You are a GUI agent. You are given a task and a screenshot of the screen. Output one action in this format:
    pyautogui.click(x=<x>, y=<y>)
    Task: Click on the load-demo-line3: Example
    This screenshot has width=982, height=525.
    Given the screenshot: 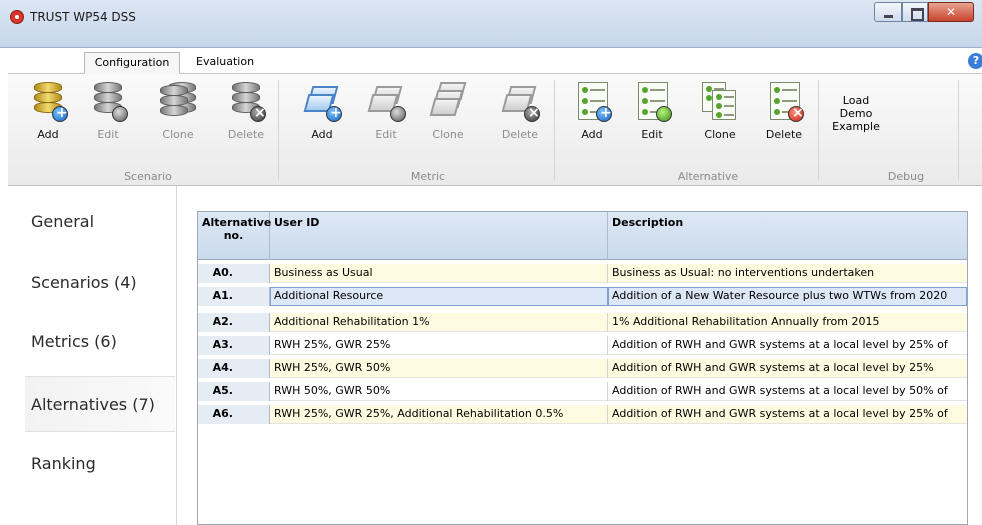 What is the action you would take?
    pyautogui.click(x=856, y=126)
    